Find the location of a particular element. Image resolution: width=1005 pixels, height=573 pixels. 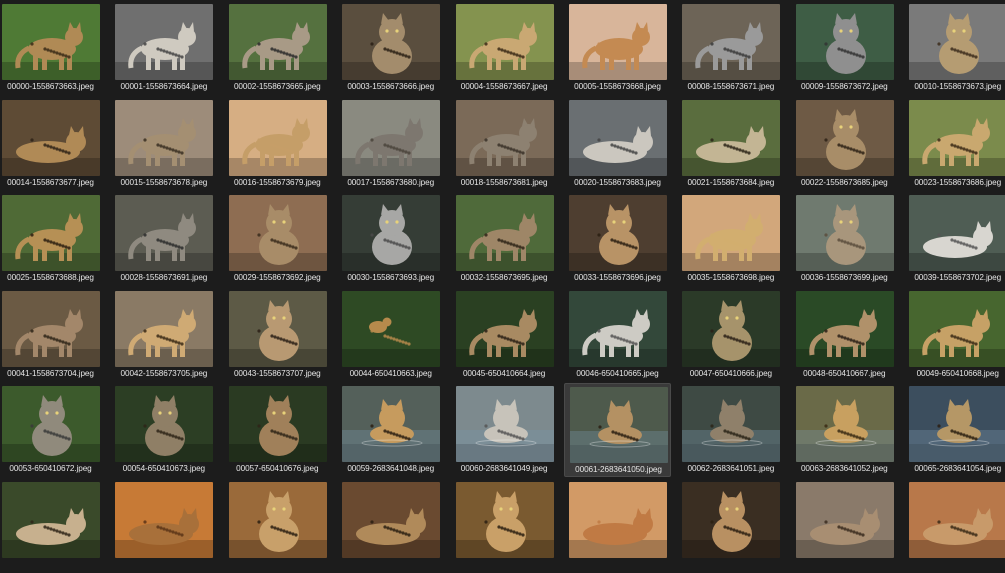

thumbnail-tile: 00043-1558673707.jpeg is located at coordinates (277, 335).